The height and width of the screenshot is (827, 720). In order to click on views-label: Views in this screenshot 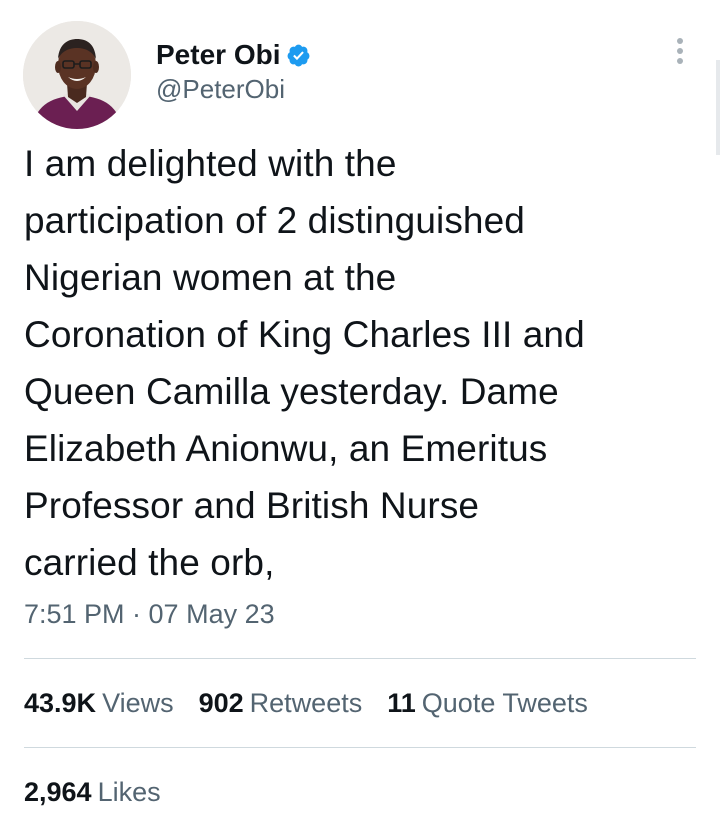, I will do `click(138, 703)`.